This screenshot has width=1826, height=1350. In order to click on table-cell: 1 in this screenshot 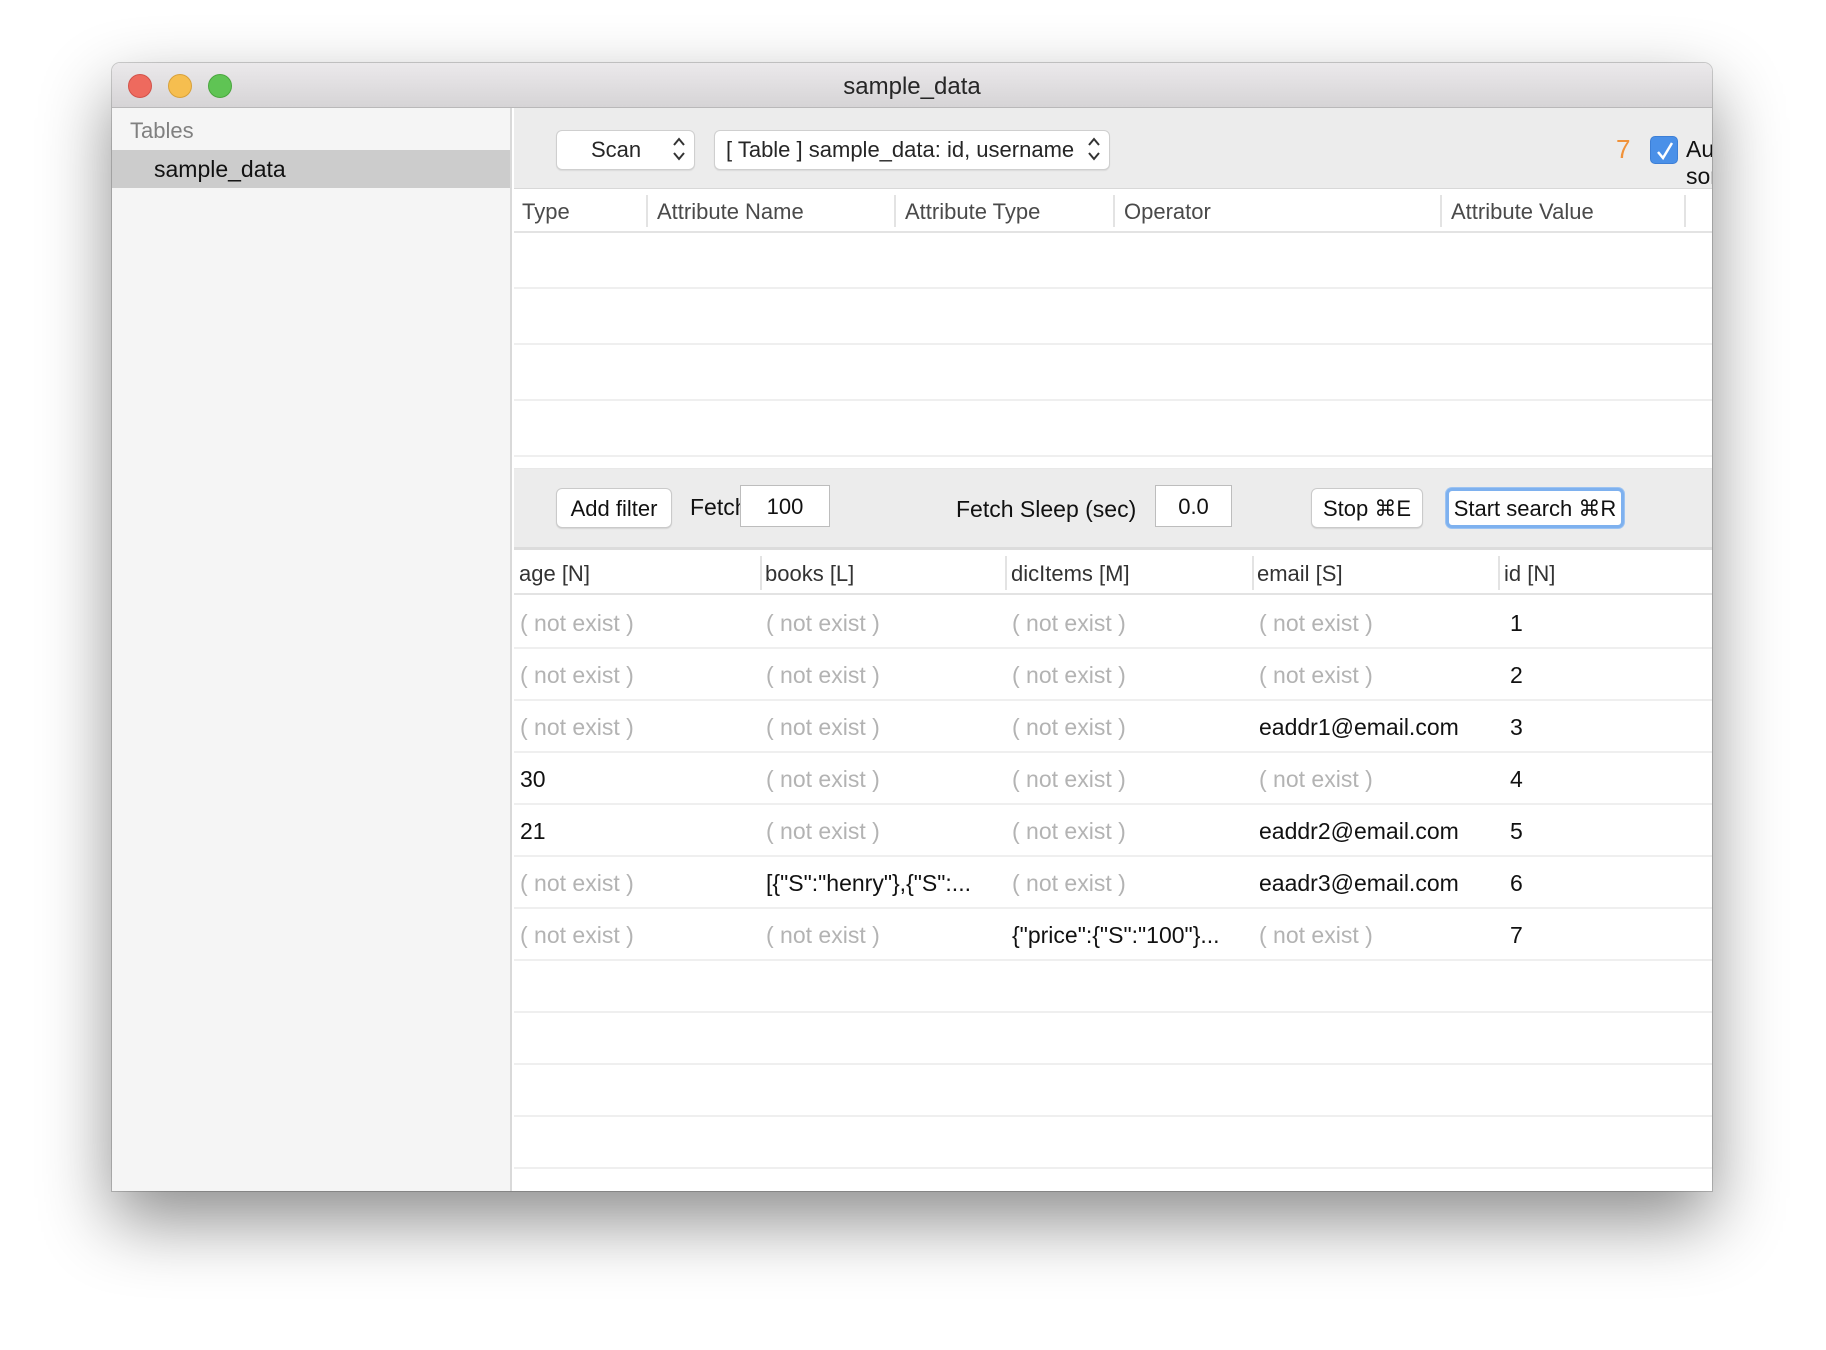, I will do `click(1516, 623)`.